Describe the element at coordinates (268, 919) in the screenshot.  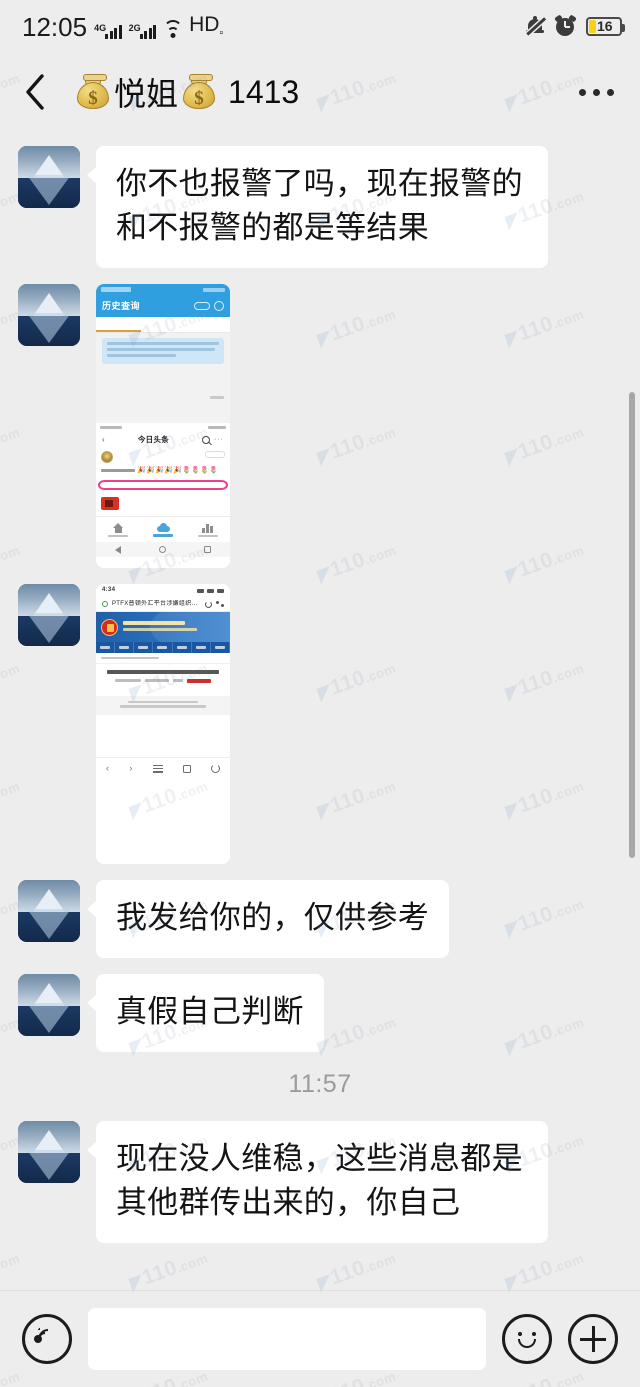
I see `message-bubble: 我发给你的，仅供参考` at that location.